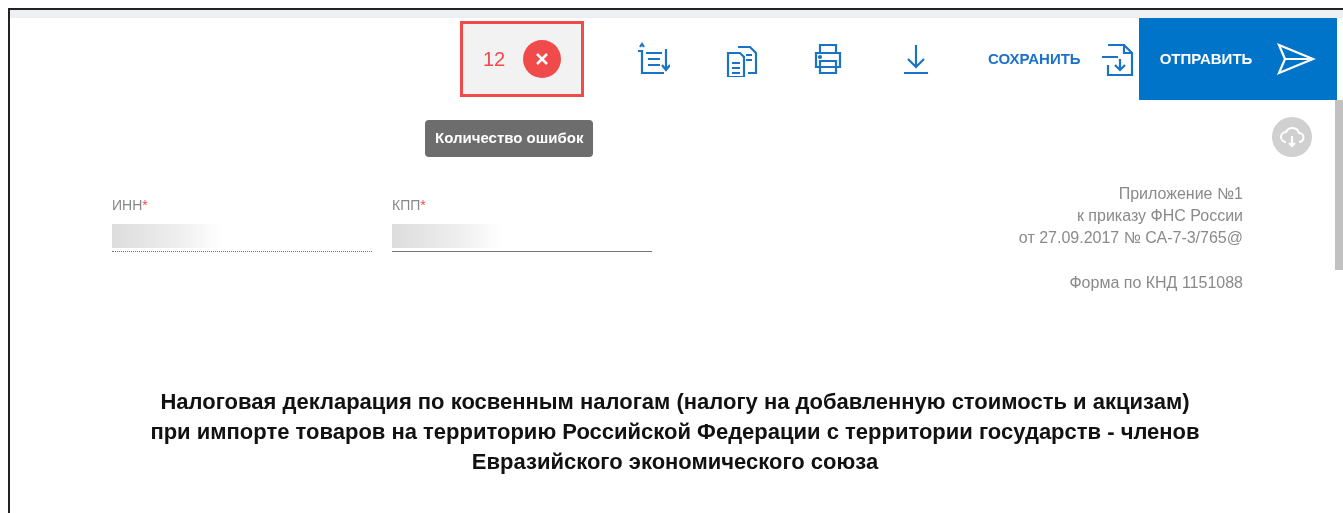 The height and width of the screenshot is (513, 1343). Describe the element at coordinates (542, 59) in the screenshot. I see `close-icon` at that location.